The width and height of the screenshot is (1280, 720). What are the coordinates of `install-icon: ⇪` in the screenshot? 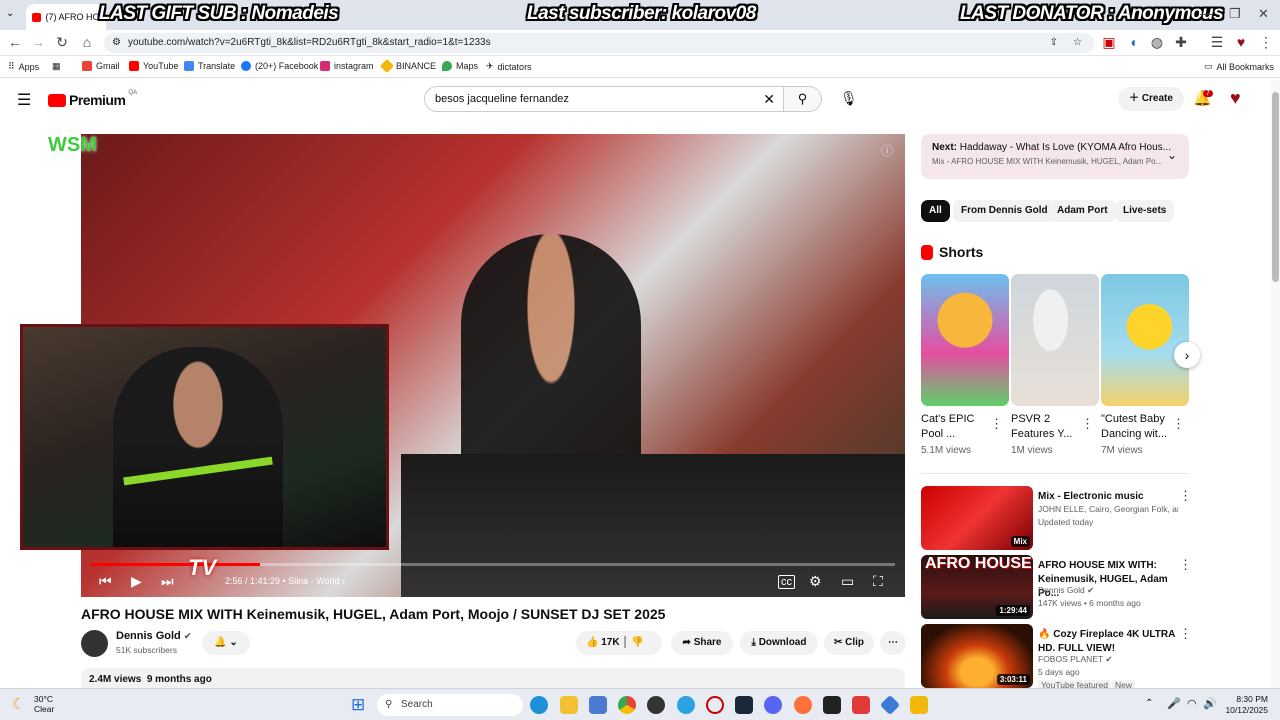 It's located at (1054, 43).